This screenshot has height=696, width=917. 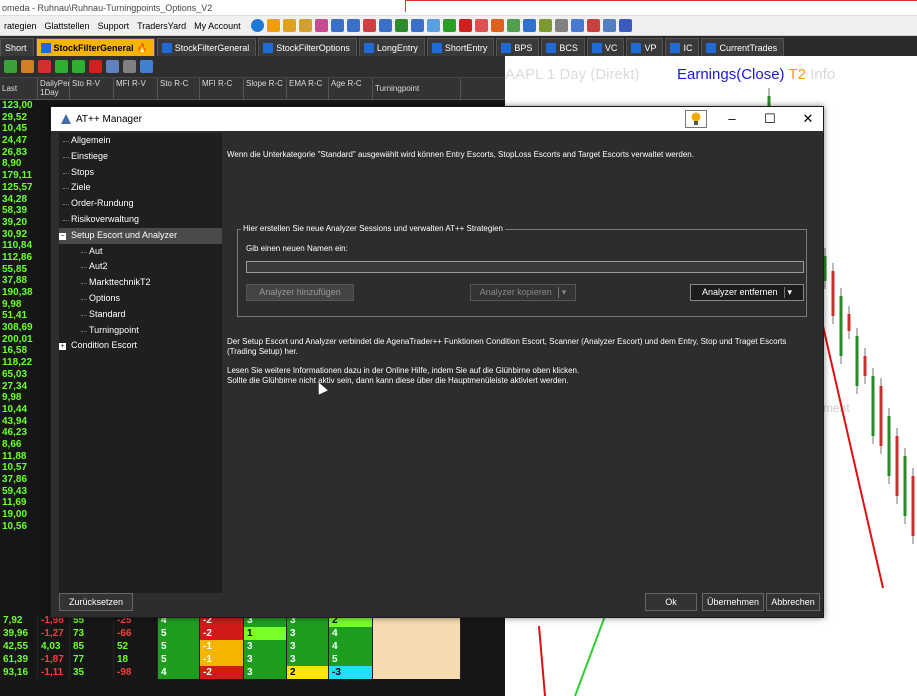 I want to click on tree-item-einstiege: Einstiege, so click(x=140, y=157).